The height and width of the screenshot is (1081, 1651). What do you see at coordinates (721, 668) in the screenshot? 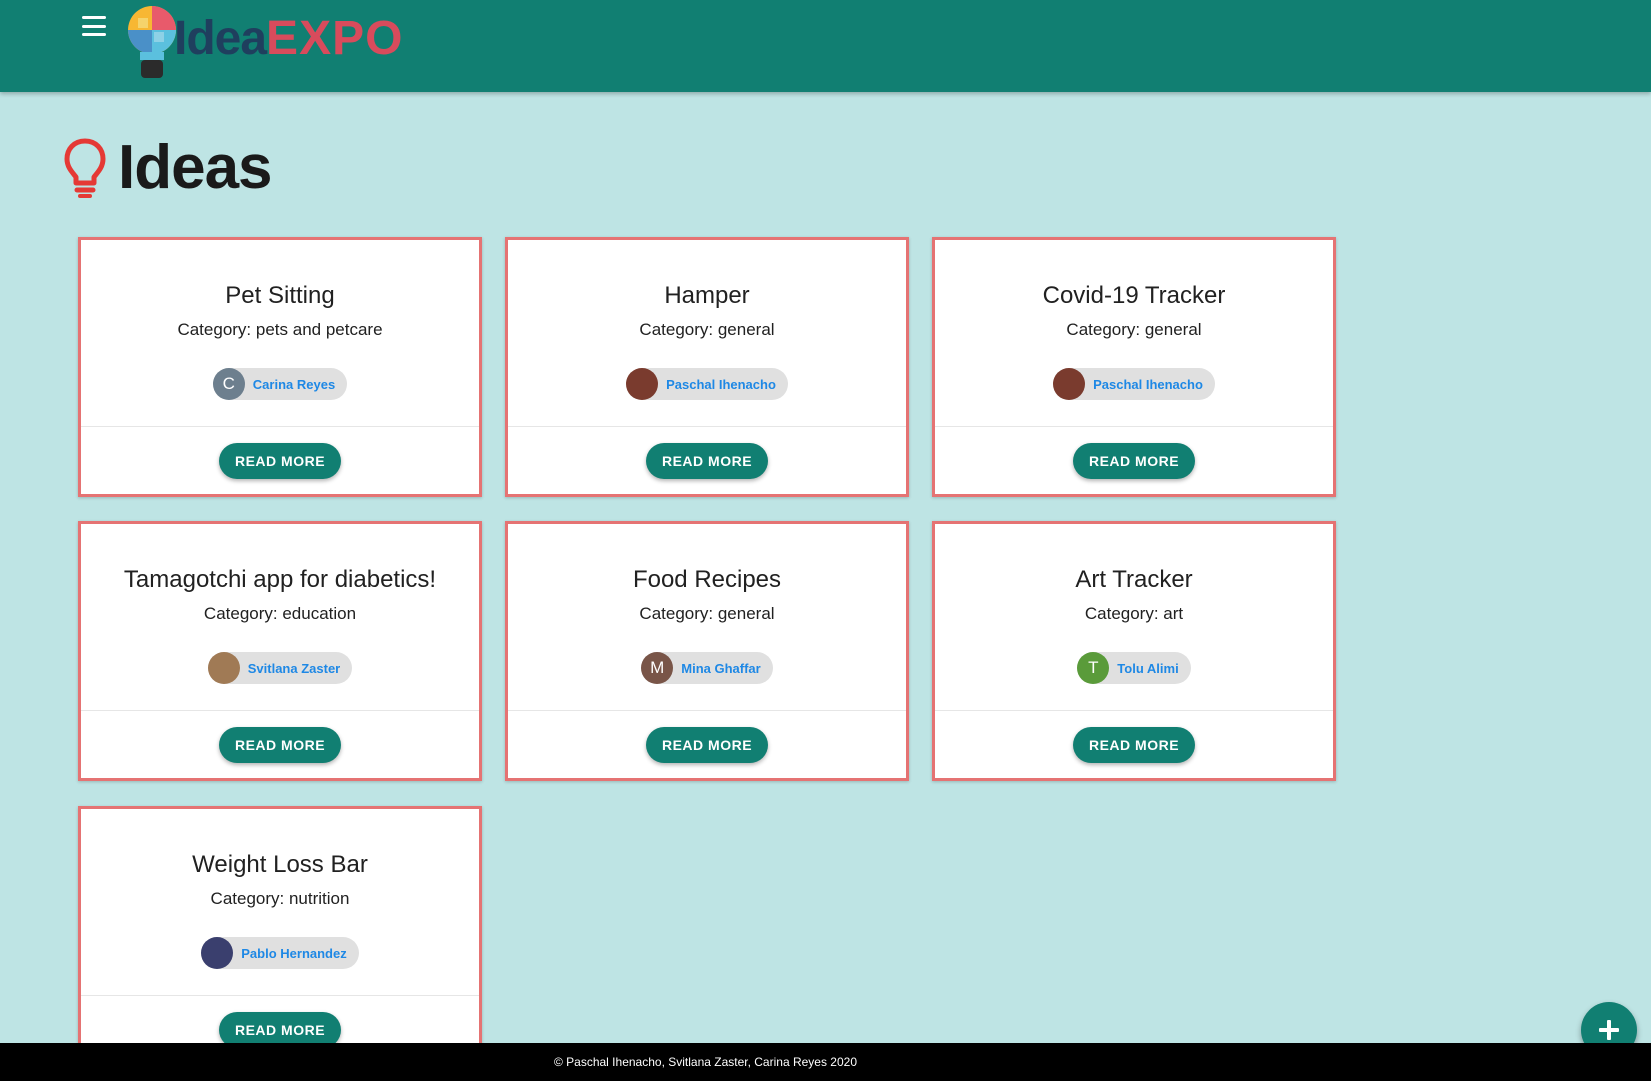
I see `author-name: Mina Ghaffar` at bounding box center [721, 668].